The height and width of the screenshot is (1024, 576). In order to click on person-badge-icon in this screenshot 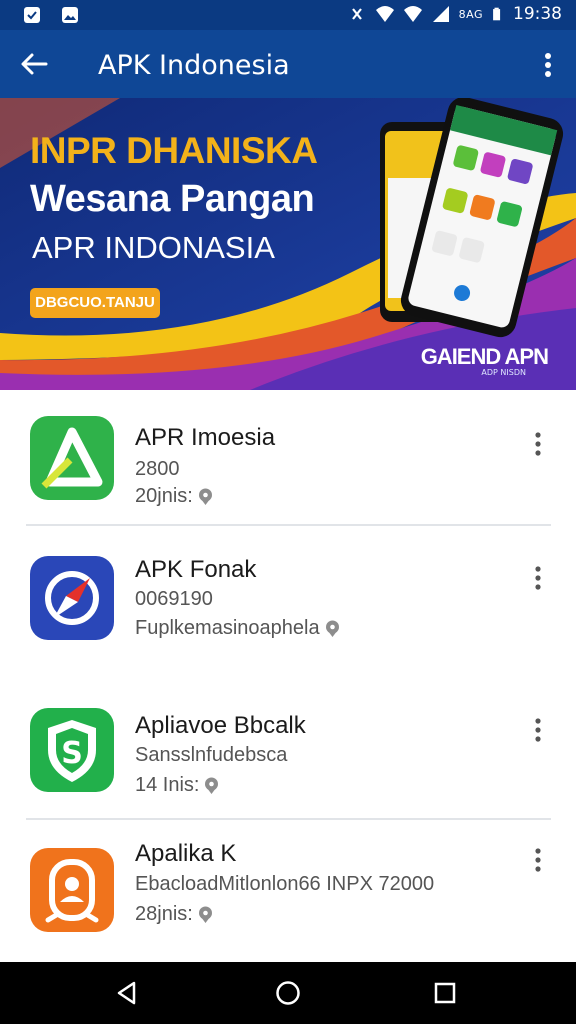, I will do `click(72, 890)`.